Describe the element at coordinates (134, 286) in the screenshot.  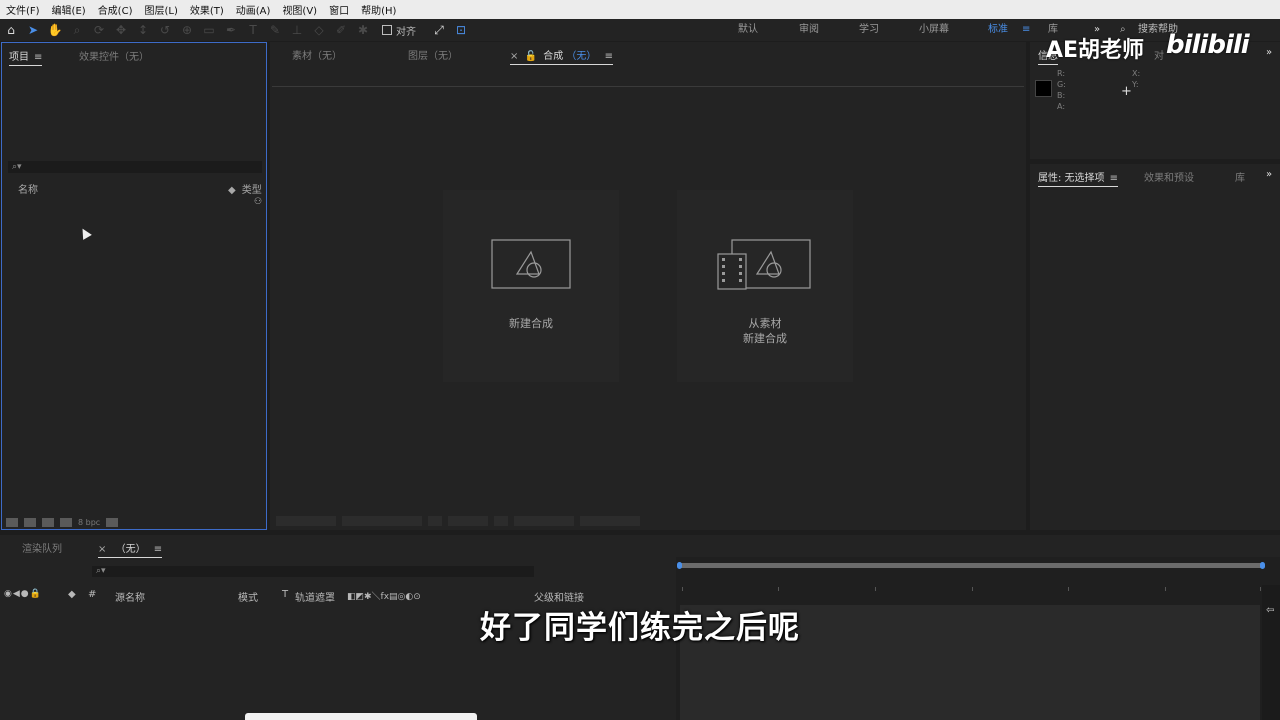
I see `project-panel: 项目 ≡ 效果控件（无） ⌕▾ 名称 ◆ 类型 ⚇ 8 bpc` at that location.